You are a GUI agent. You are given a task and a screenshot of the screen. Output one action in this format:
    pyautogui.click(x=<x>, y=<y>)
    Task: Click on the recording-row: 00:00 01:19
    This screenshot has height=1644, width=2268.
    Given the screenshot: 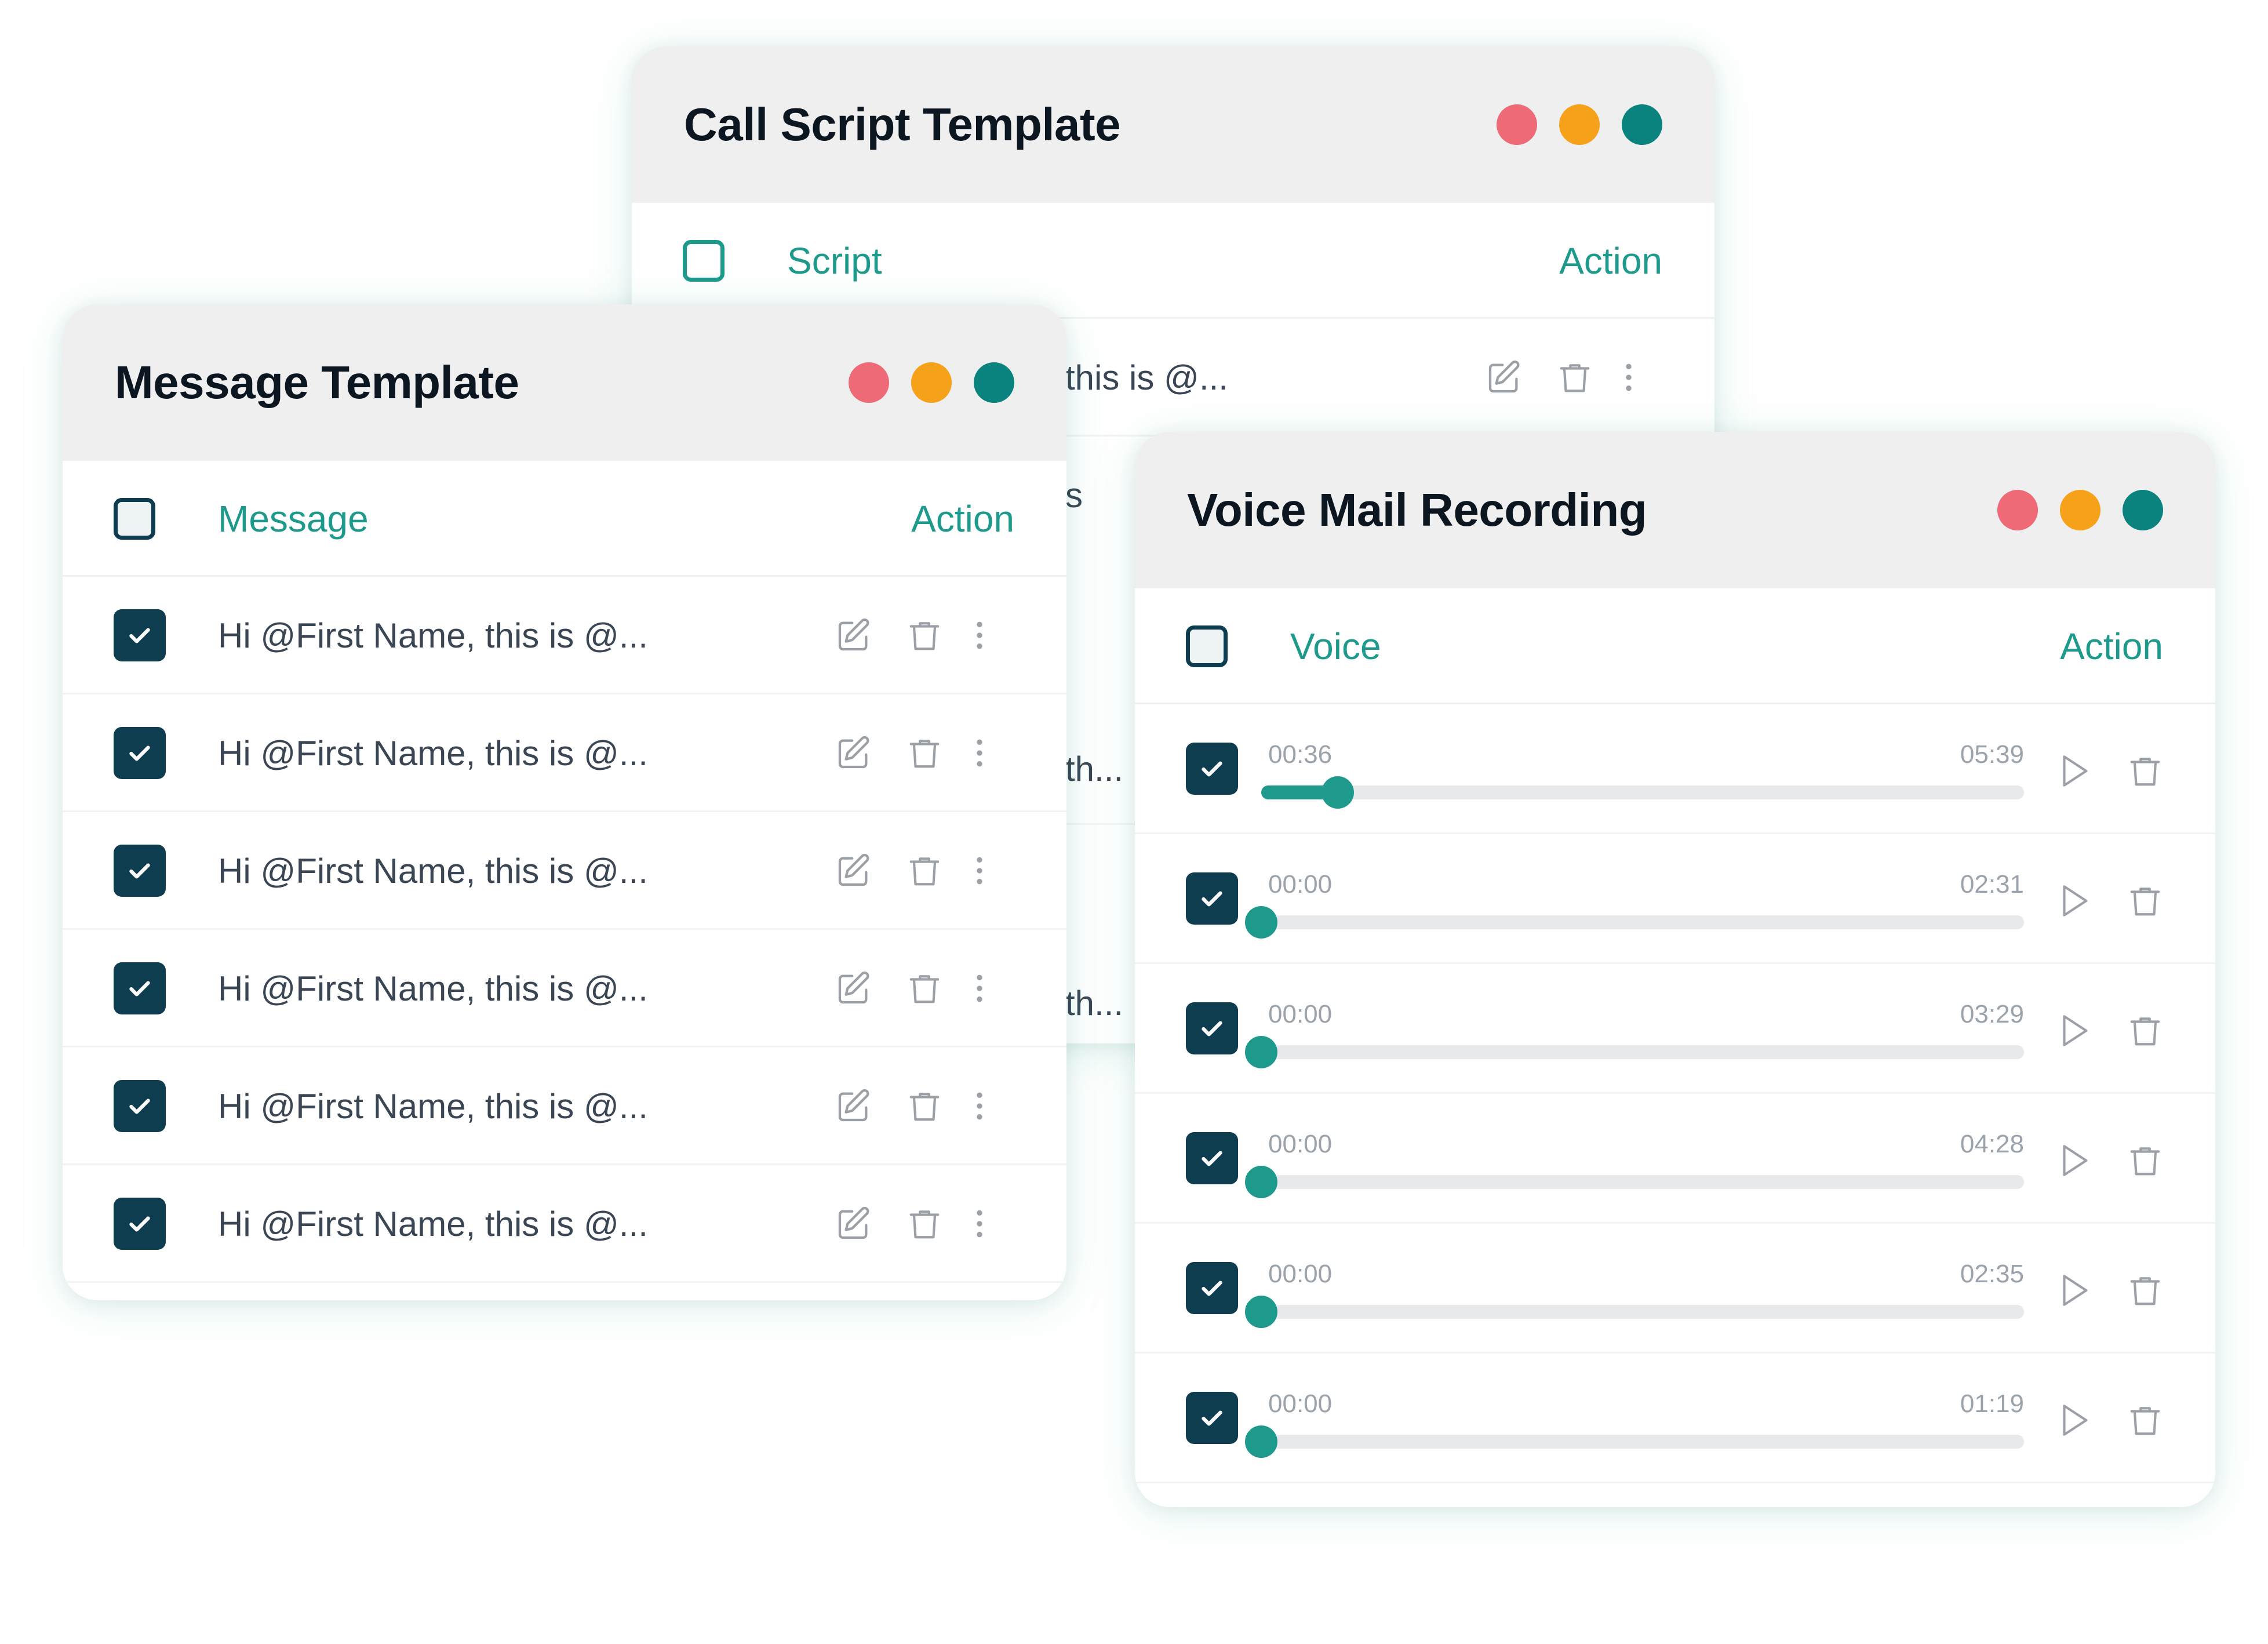 What is the action you would take?
    pyautogui.click(x=1675, y=1418)
    